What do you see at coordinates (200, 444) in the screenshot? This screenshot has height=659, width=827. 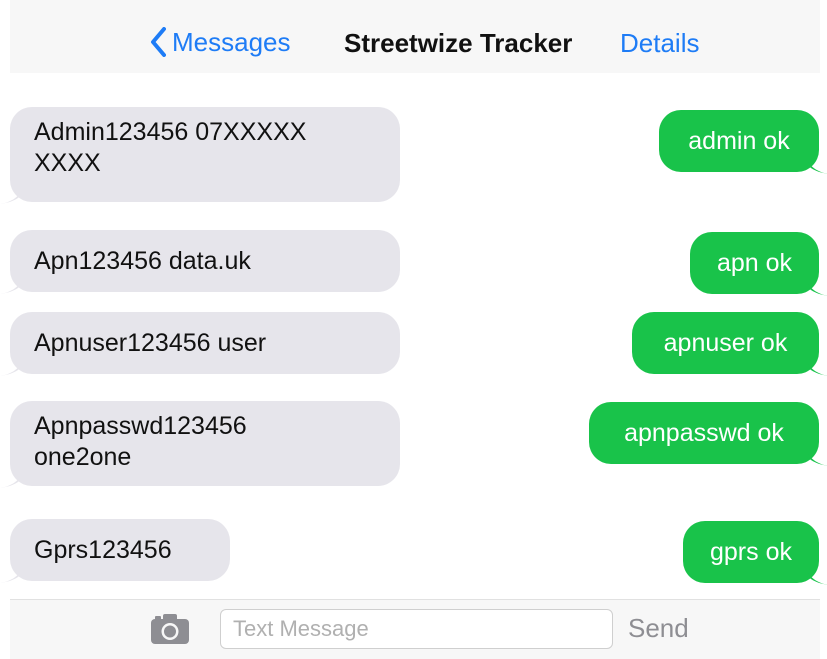 I see `message-bubble-incoming: Apnpasswd123456 one2one` at bounding box center [200, 444].